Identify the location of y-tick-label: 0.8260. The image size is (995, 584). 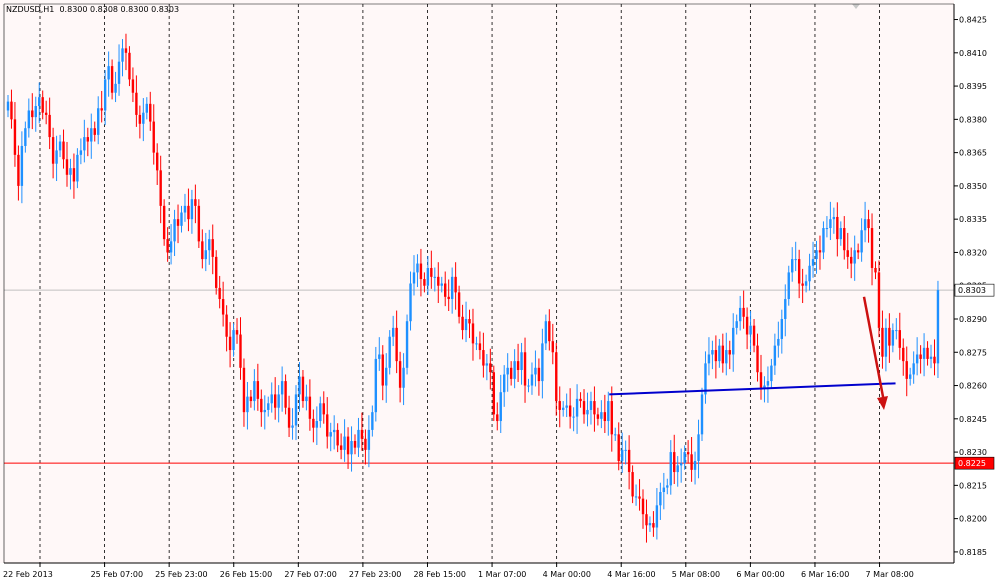
(973, 386).